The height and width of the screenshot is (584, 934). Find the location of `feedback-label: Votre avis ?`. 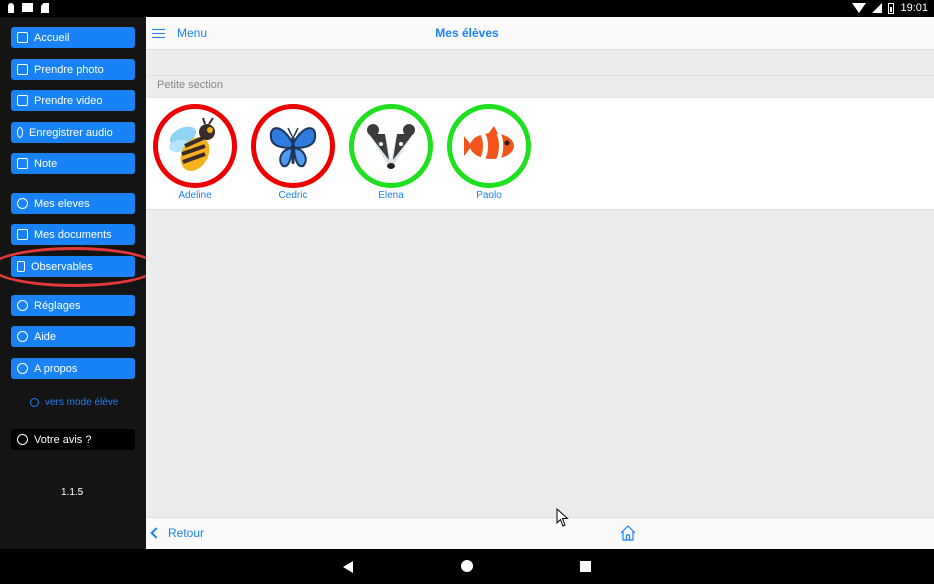

feedback-label: Votre avis ? is located at coordinates (63, 439).